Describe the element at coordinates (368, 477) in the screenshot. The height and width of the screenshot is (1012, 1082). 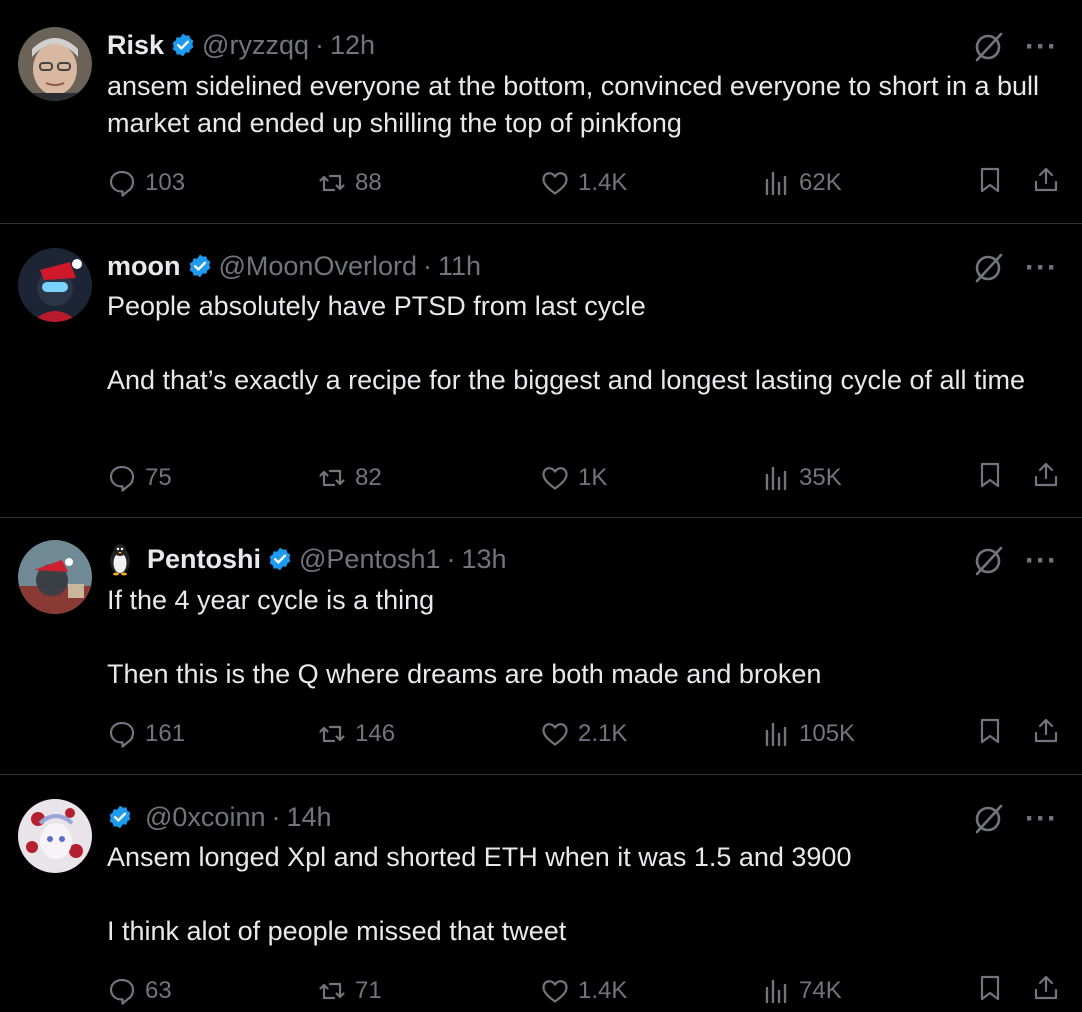
I see `retweet-count: 82` at that location.